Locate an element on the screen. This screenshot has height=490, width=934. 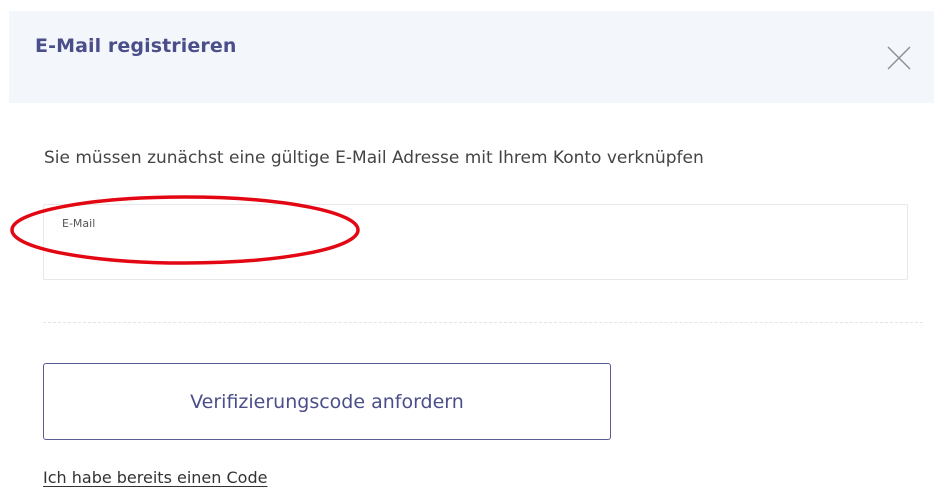
close-icon is located at coordinates (899, 58).